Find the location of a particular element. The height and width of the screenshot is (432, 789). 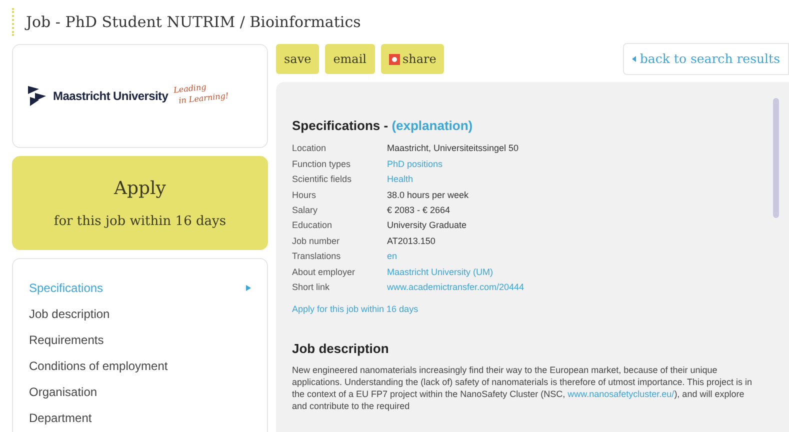

spec-label: Hours is located at coordinates (305, 195).